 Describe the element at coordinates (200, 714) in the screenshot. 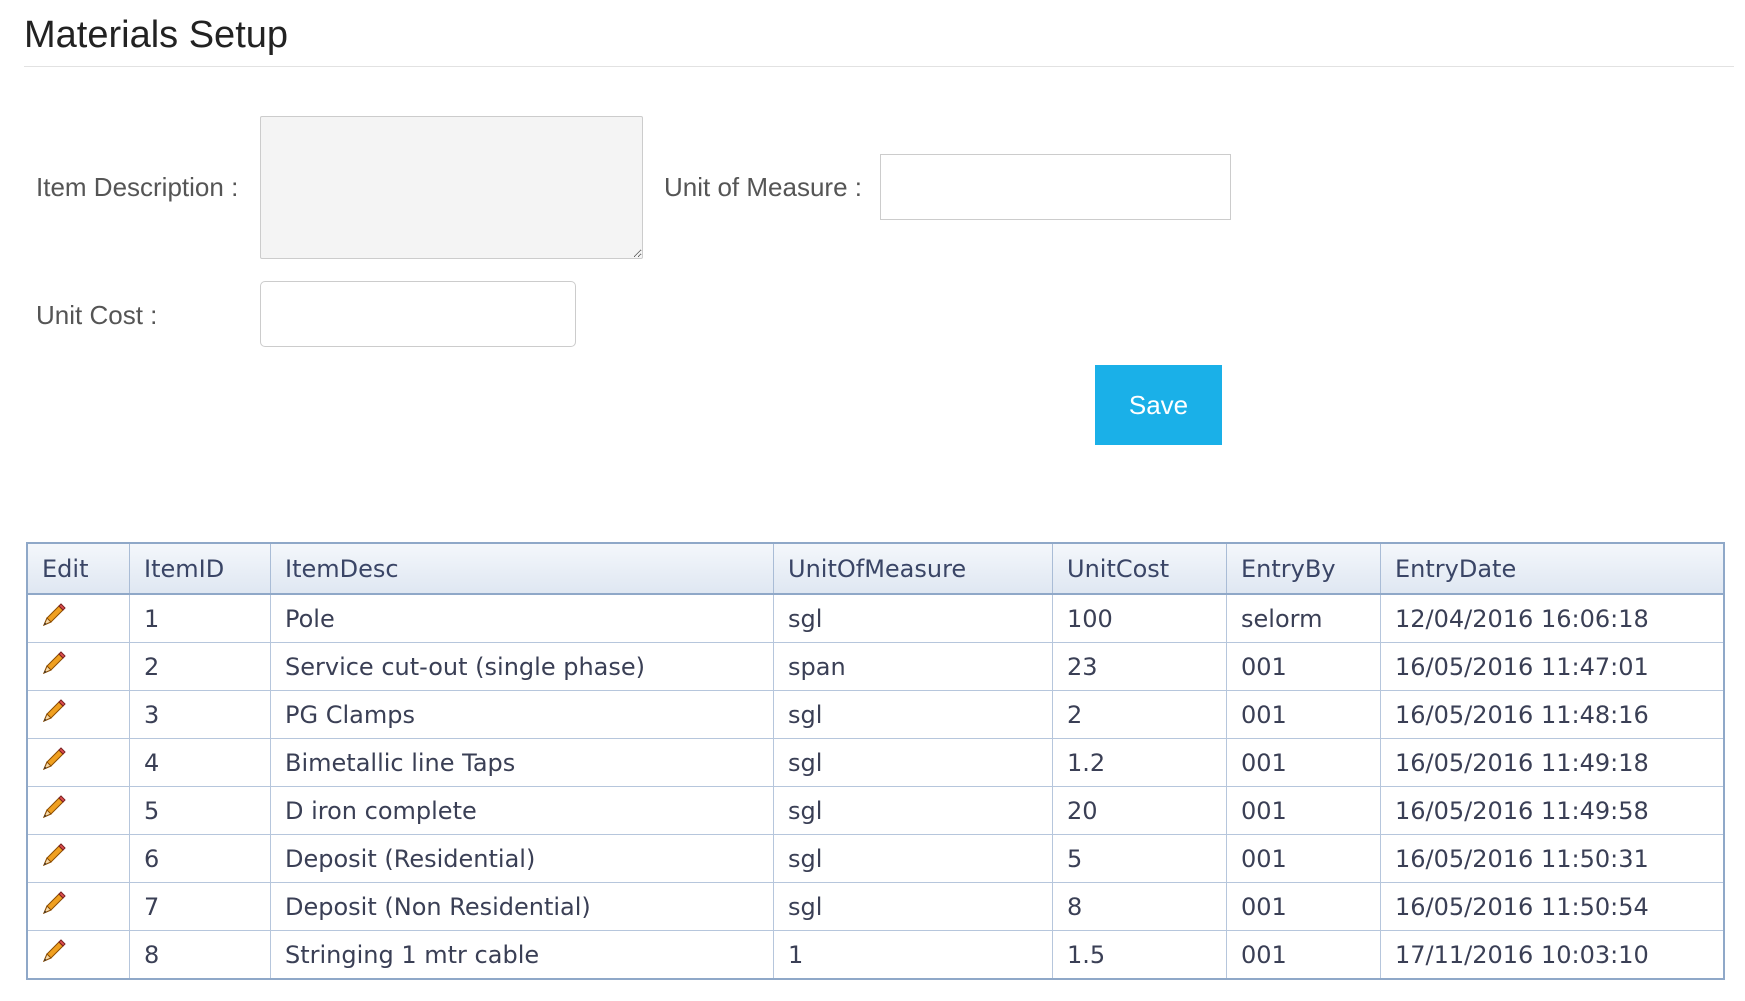

I see `cell-itemid: 3` at that location.